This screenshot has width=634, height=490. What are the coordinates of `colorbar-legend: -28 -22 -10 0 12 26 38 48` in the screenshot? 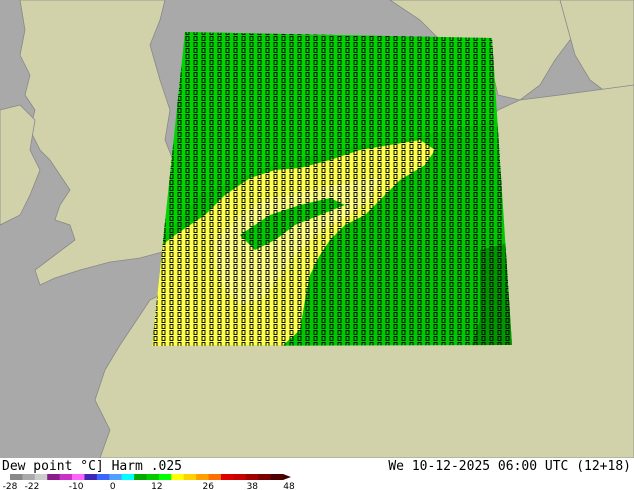 It's located at (149, 482).